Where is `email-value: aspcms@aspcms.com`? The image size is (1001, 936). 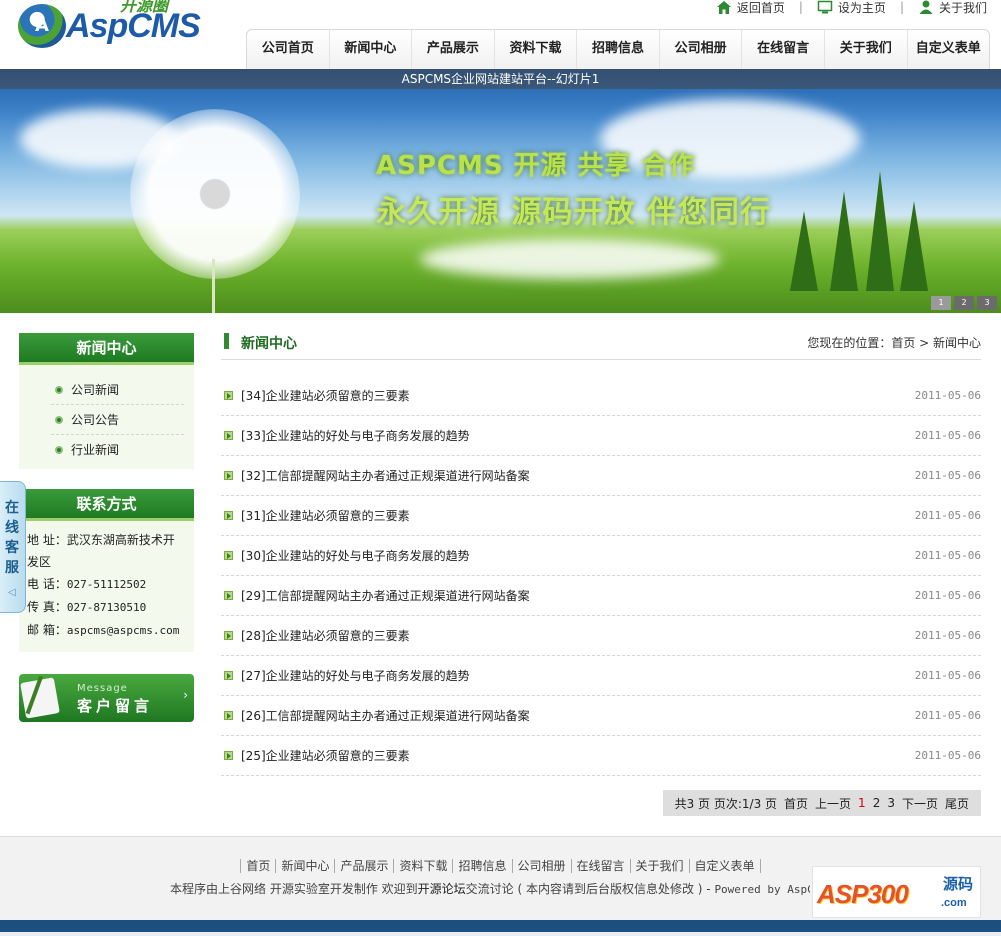 email-value: aspcms@aspcms.com is located at coordinates (123, 630).